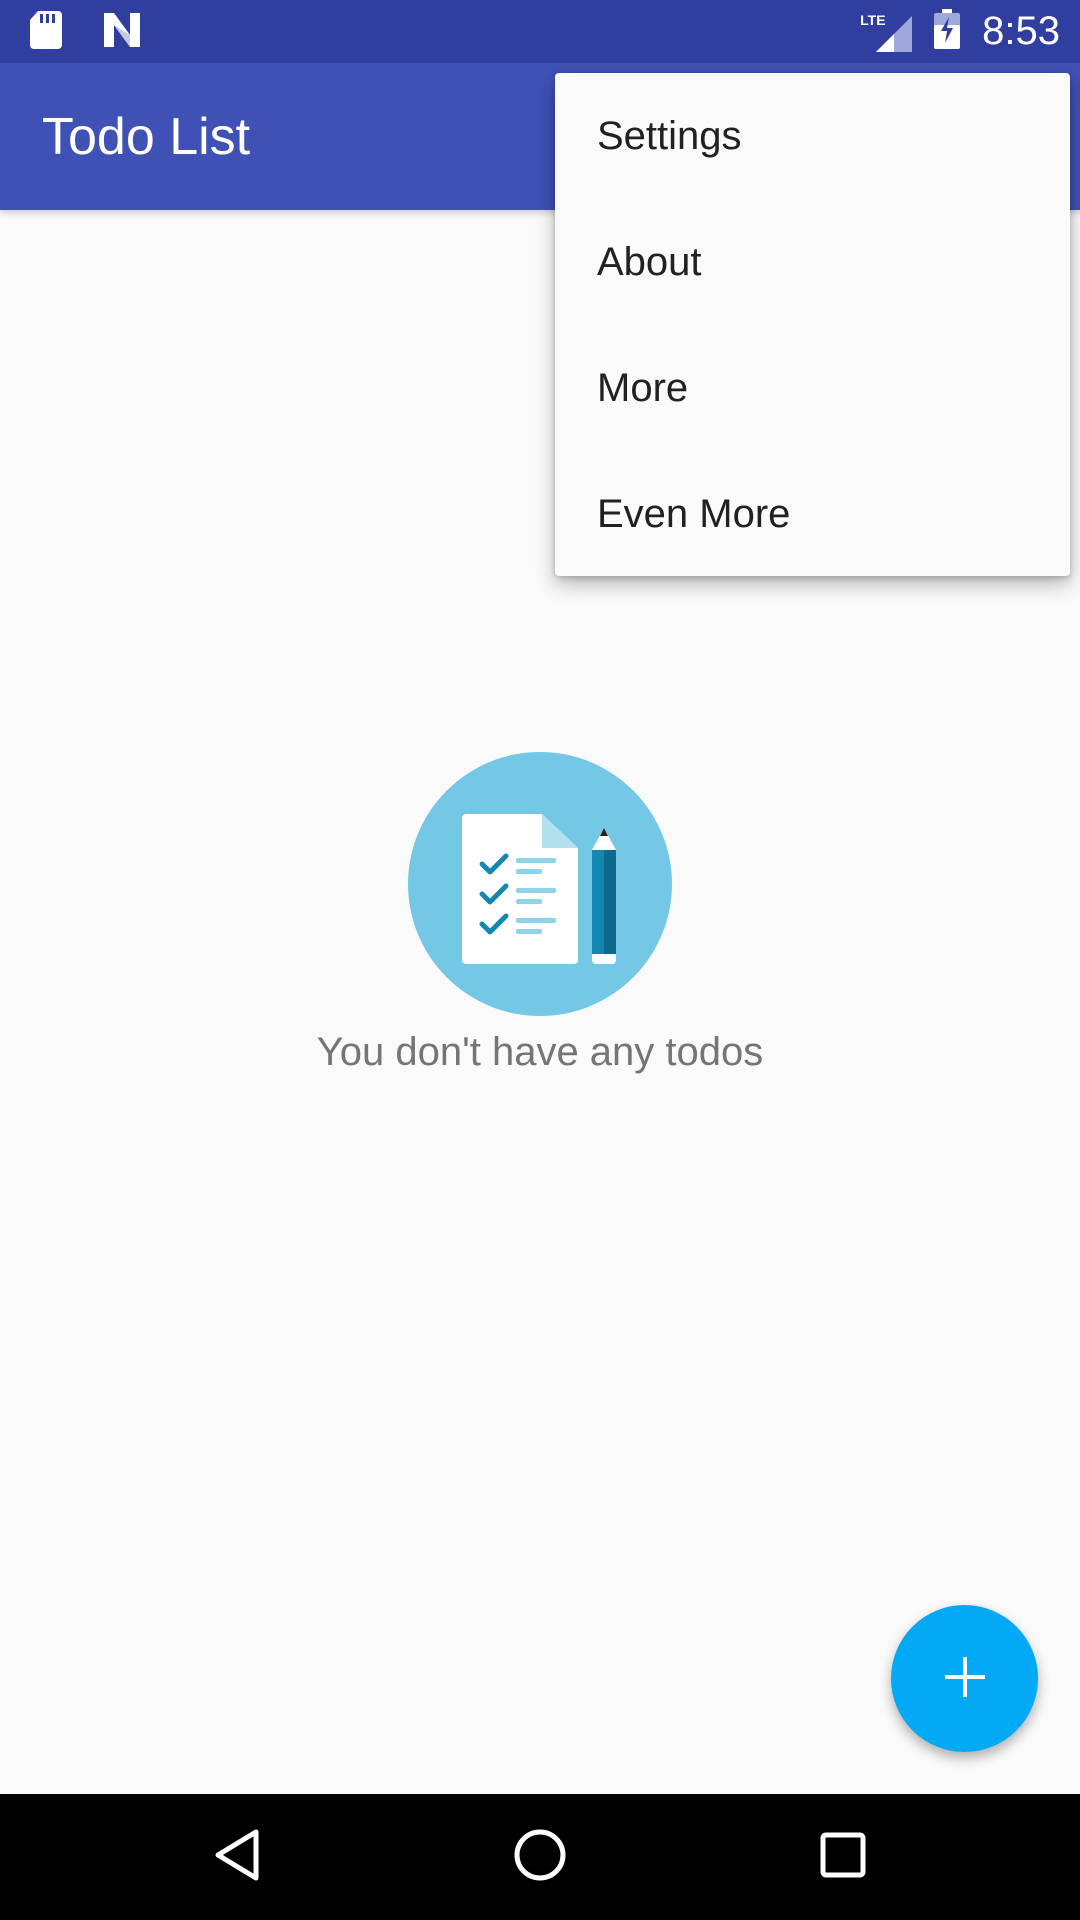 The width and height of the screenshot is (1080, 1920). I want to click on recents-button, so click(843, 1857).